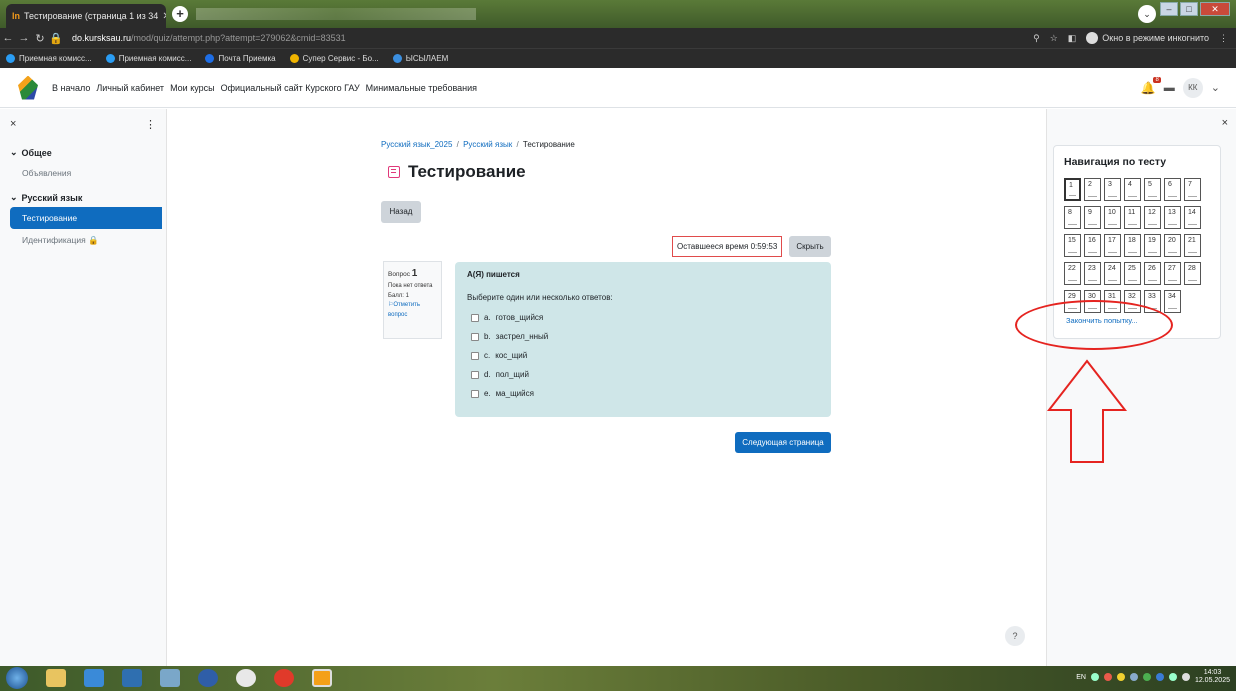 The height and width of the screenshot is (691, 1236). I want to click on forward-arrow-icon: →, so click(24, 38).